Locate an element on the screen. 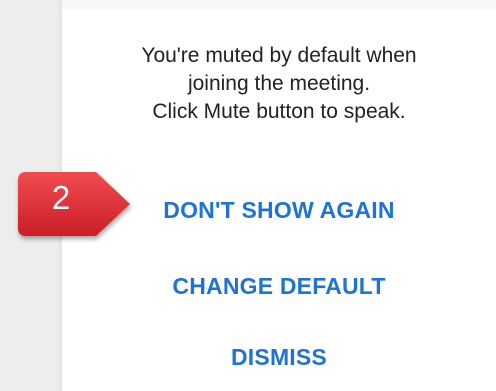 The width and height of the screenshot is (496, 391). step-marker-label: 2 is located at coordinates (61, 197).